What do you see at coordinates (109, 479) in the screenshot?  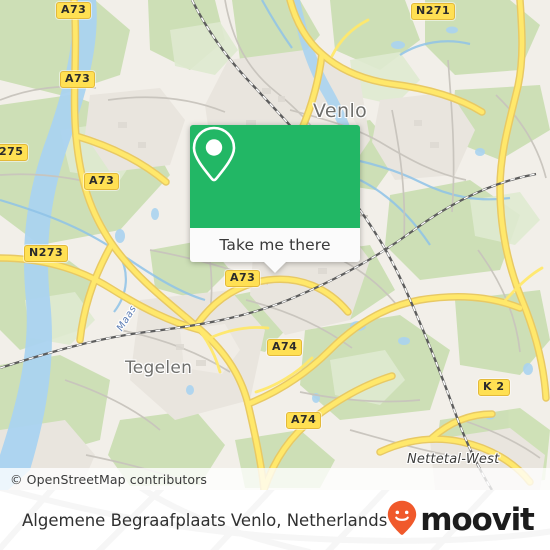 I see `attribution-text: © OpenStreetMap contributors` at bounding box center [109, 479].